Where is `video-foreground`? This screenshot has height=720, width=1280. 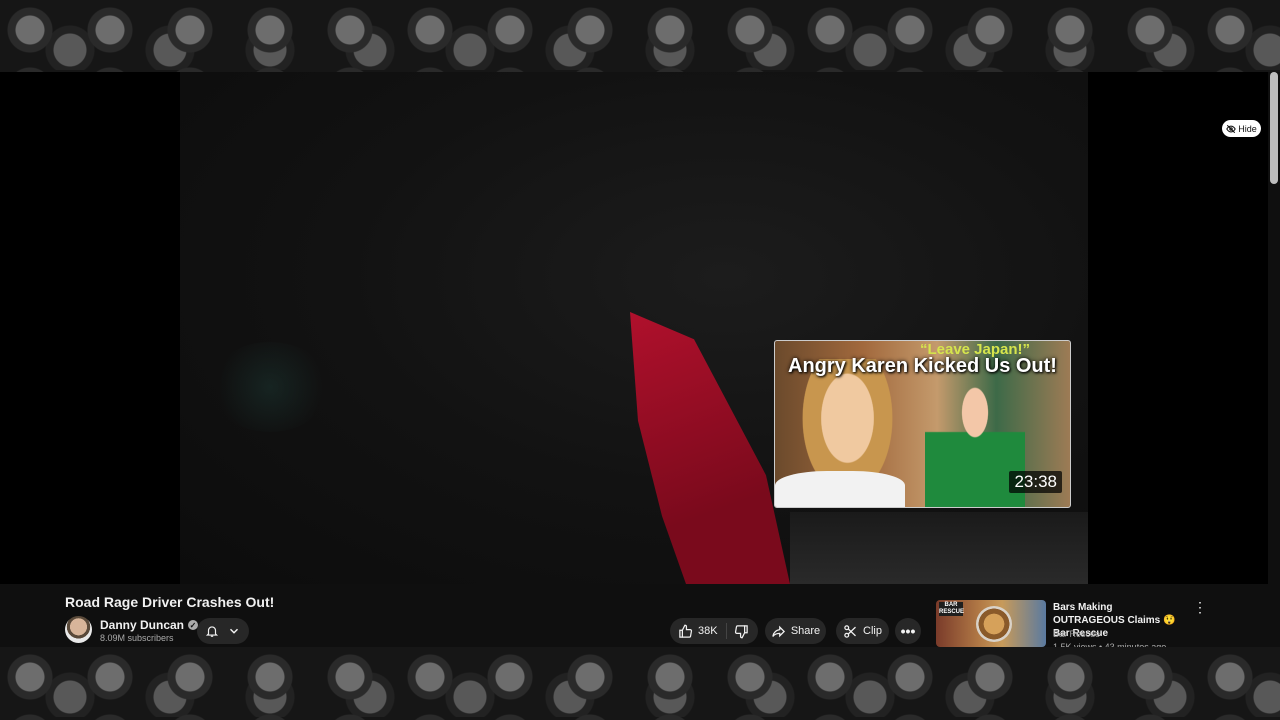
video-foreground is located at coordinates (939, 548).